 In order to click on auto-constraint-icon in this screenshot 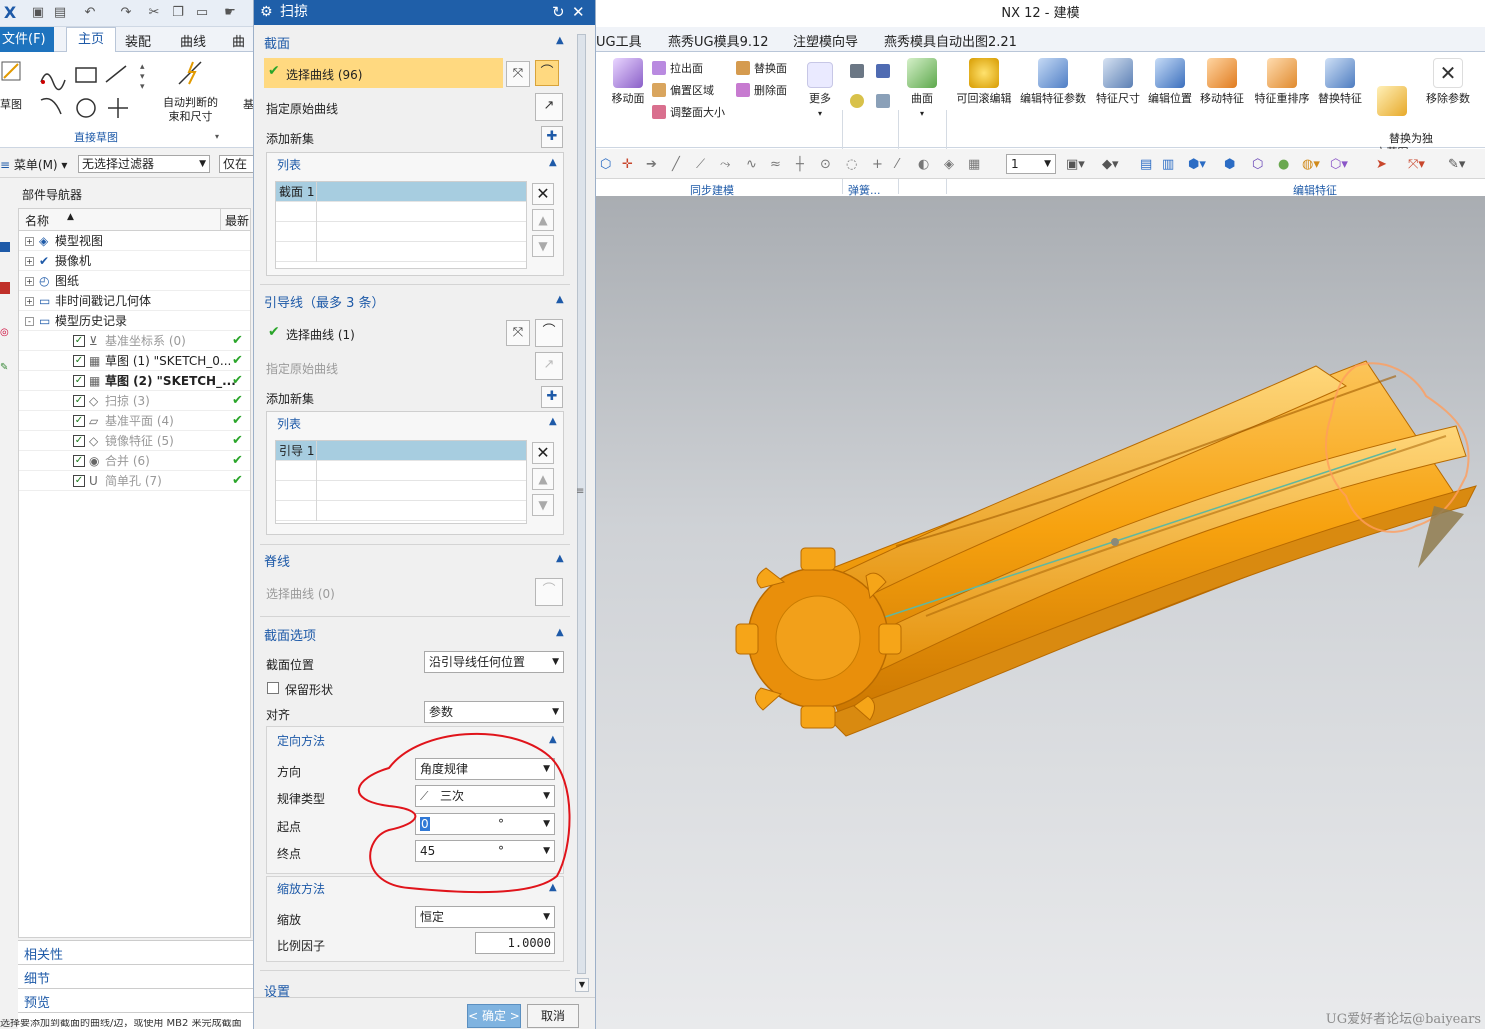, I will do `click(191, 73)`.